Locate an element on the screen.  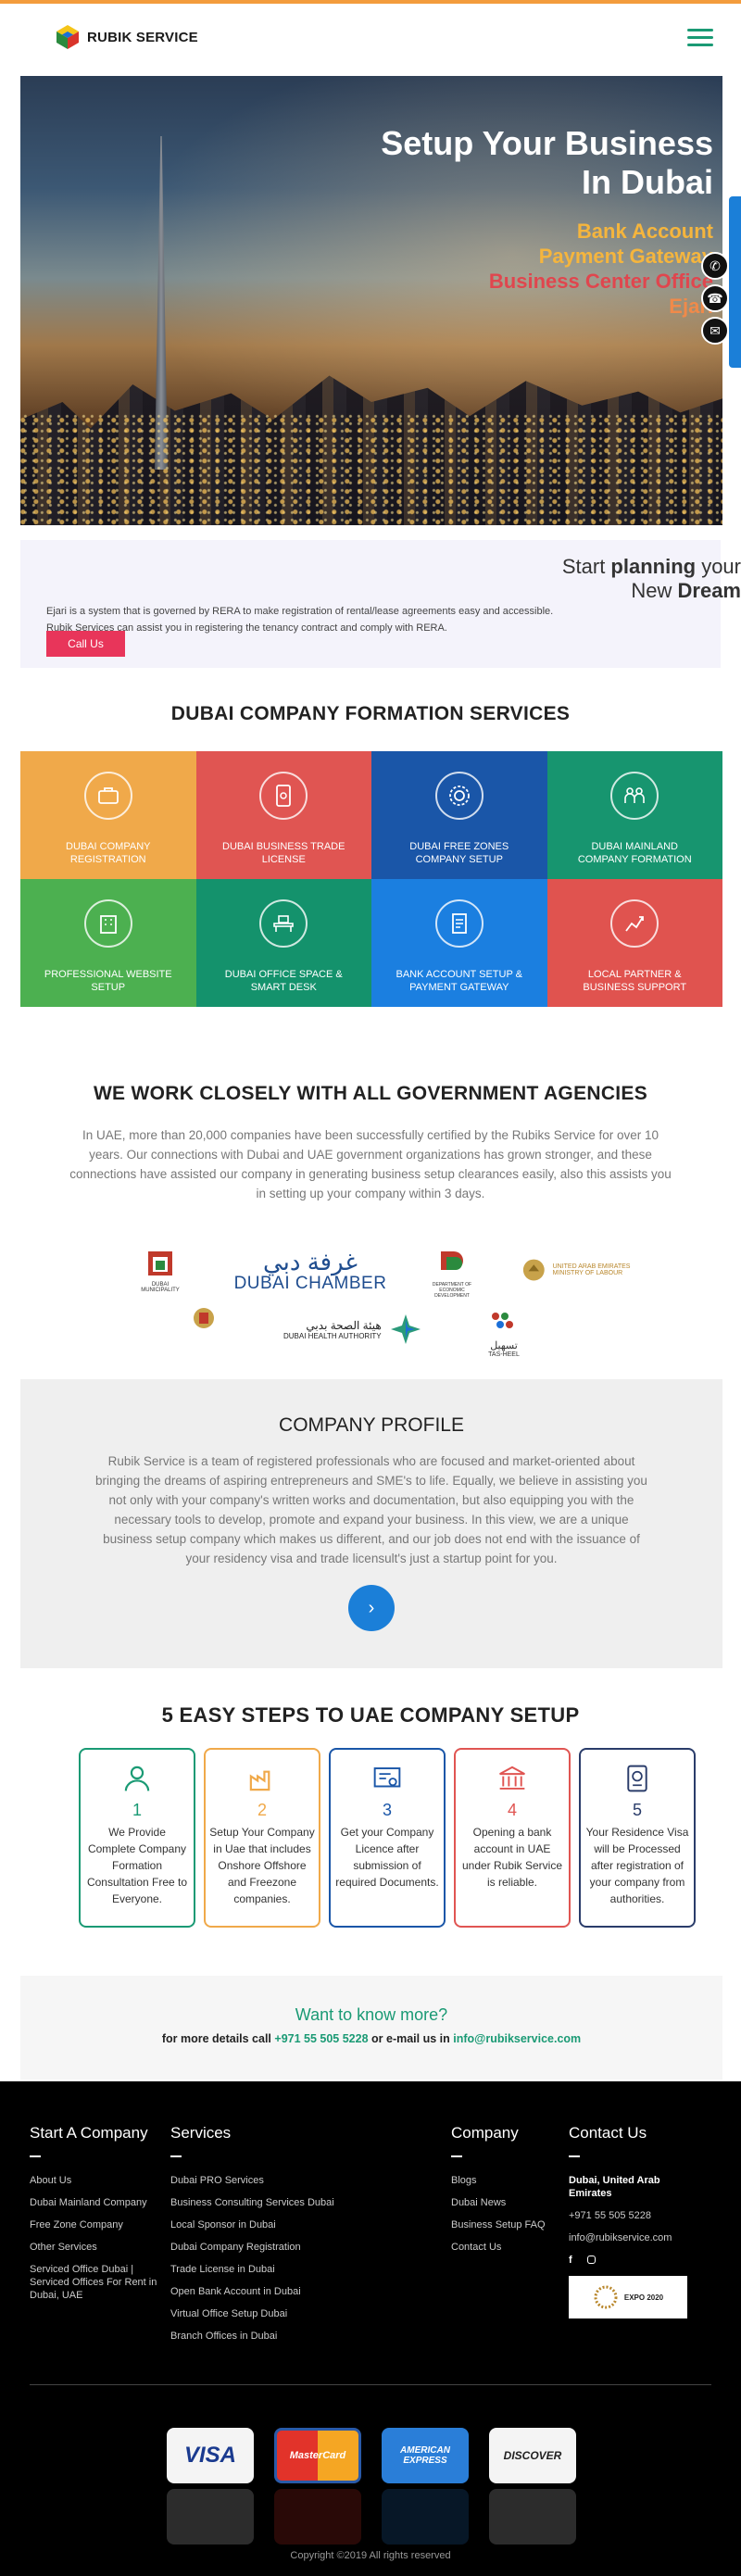
document-icon is located at coordinates (459, 923).